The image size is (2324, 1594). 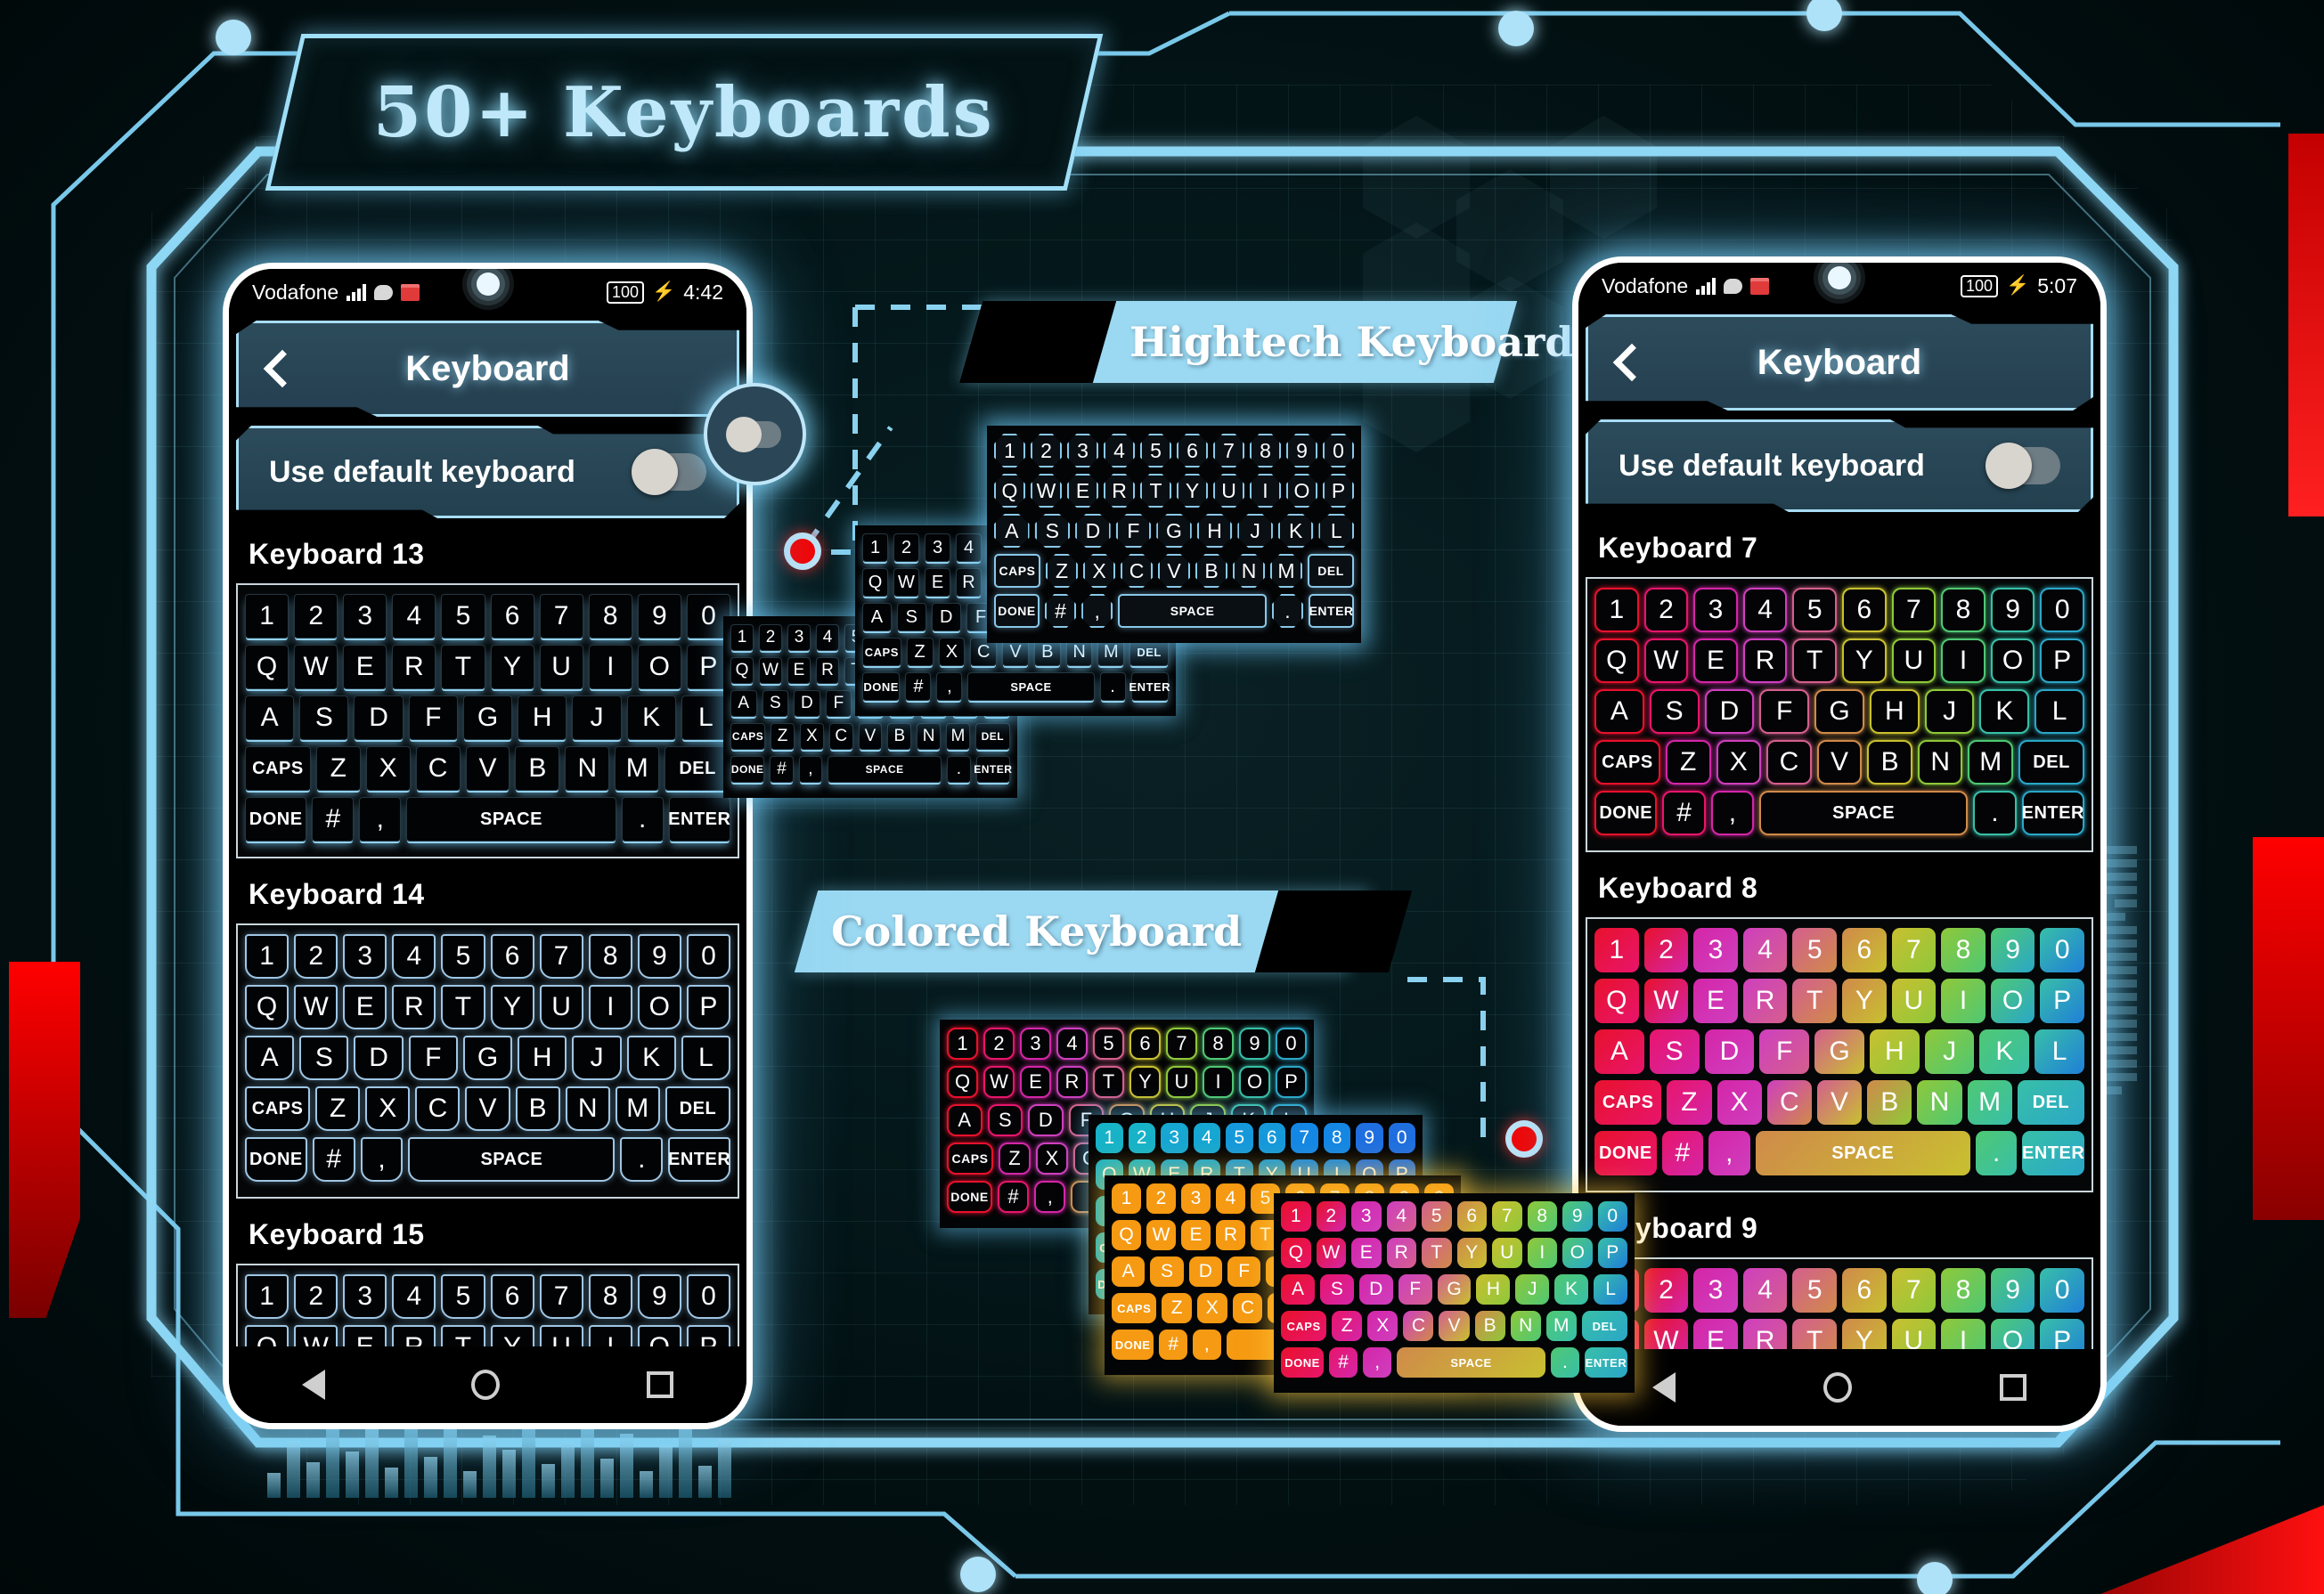 What do you see at coordinates (1255, 531) in the screenshot?
I see `key-j: J` at bounding box center [1255, 531].